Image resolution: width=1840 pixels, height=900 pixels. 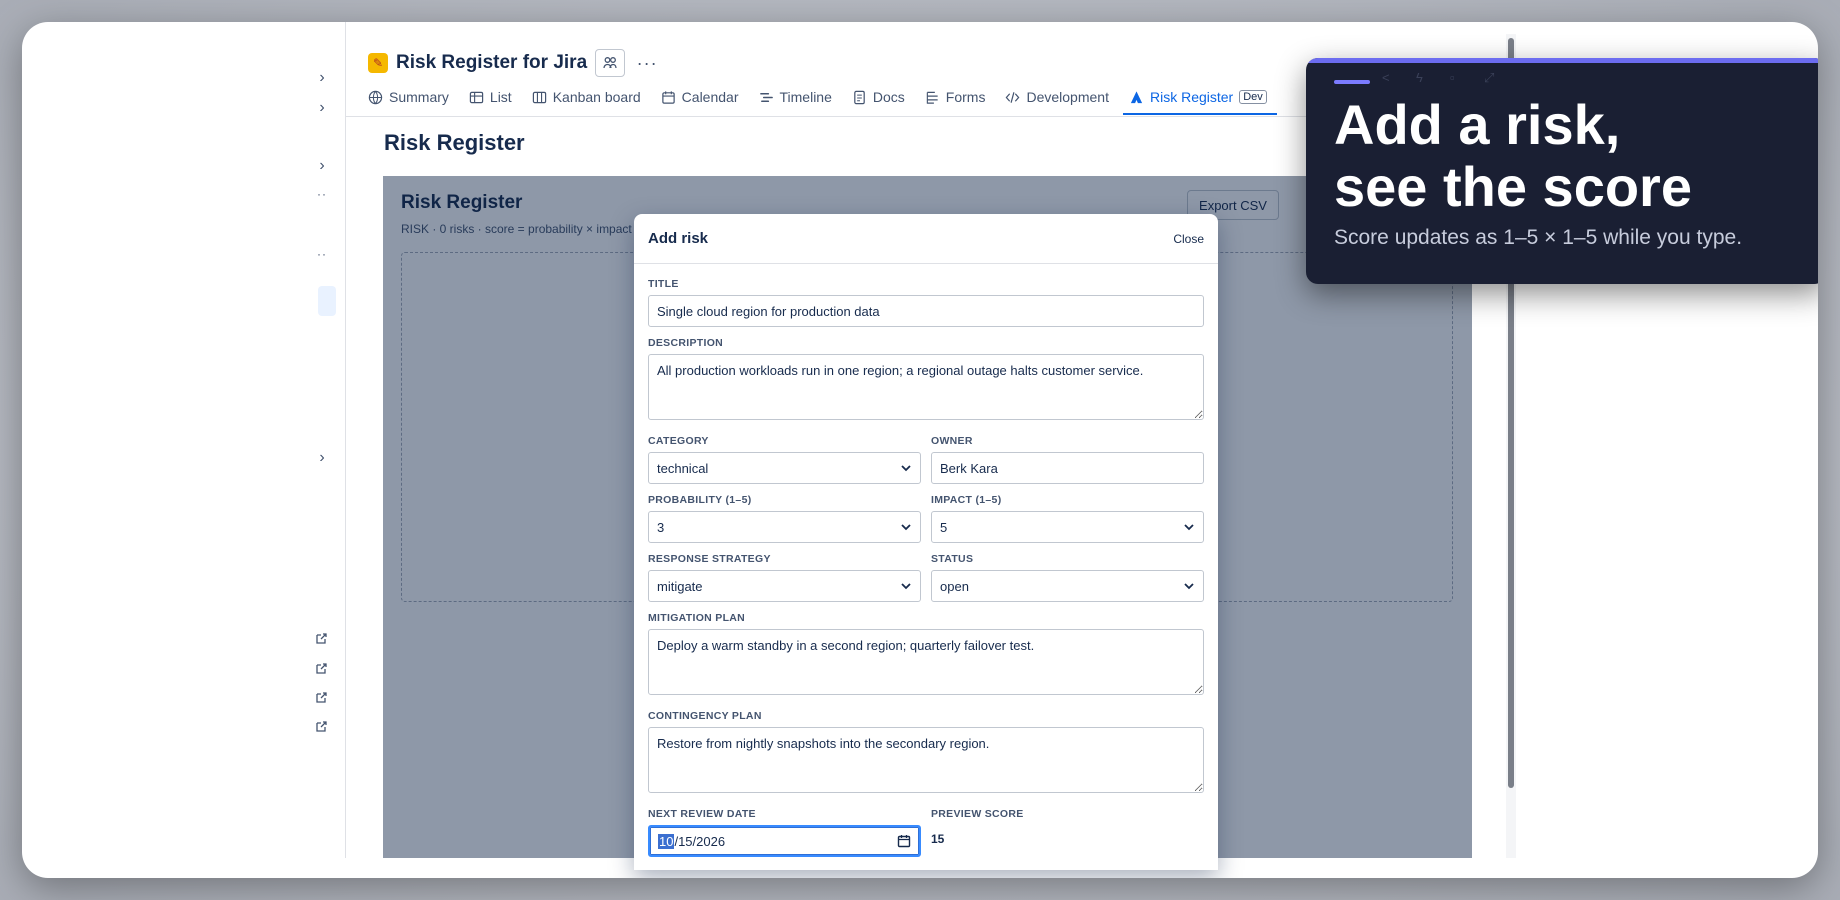 I want to click on response-strategy-label: Response strategy, so click(x=709, y=559).